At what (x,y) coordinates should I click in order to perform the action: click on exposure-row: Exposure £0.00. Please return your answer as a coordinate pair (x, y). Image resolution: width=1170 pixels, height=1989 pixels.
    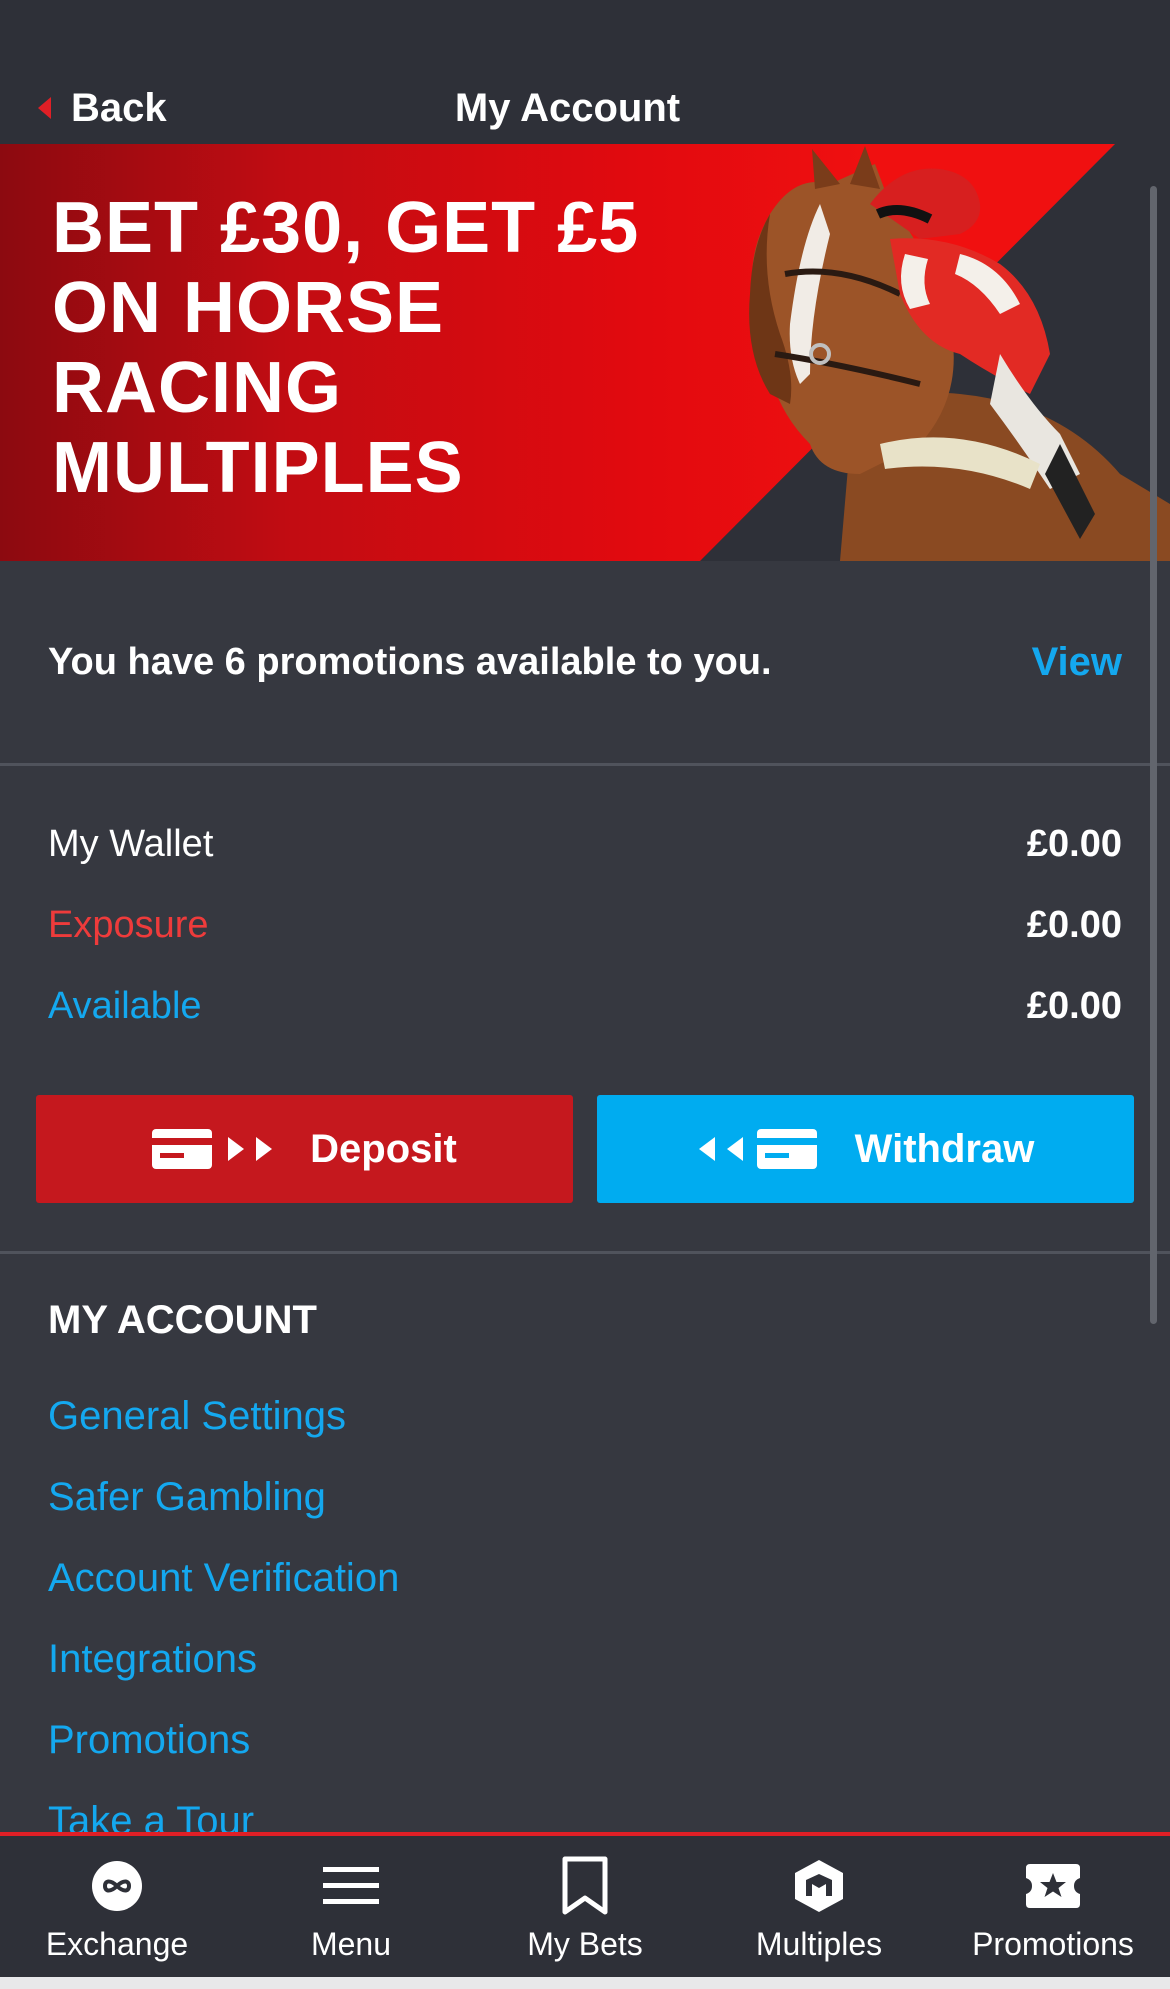
    Looking at the image, I should click on (585, 925).